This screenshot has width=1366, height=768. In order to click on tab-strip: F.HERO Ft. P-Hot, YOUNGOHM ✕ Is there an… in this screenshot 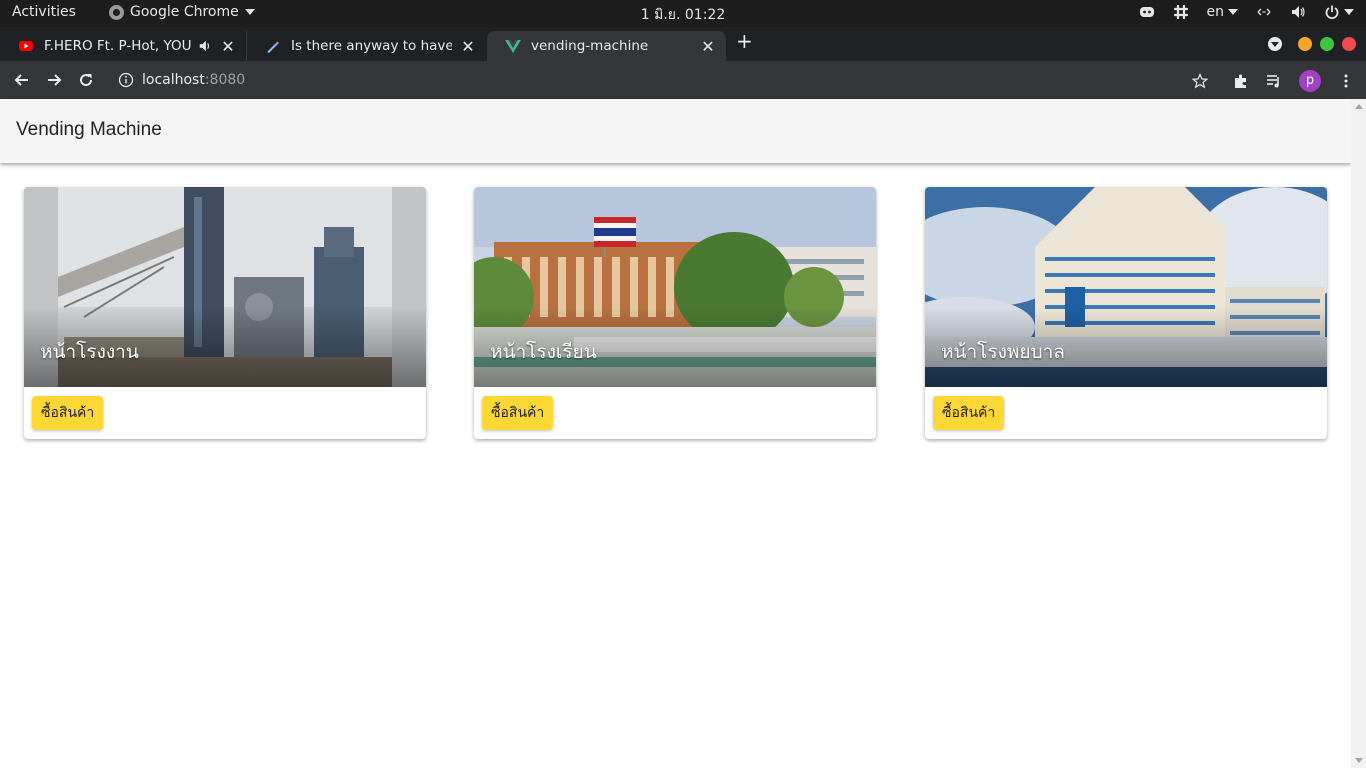, I will do `click(683, 44)`.